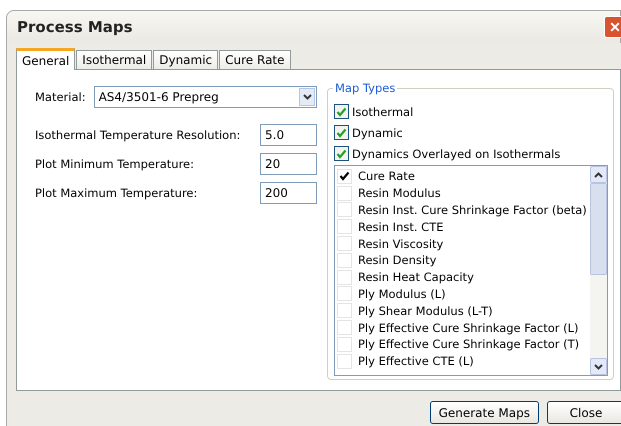 This screenshot has width=621, height=426. I want to click on list-item: Ply Modulus (L), so click(402, 293).